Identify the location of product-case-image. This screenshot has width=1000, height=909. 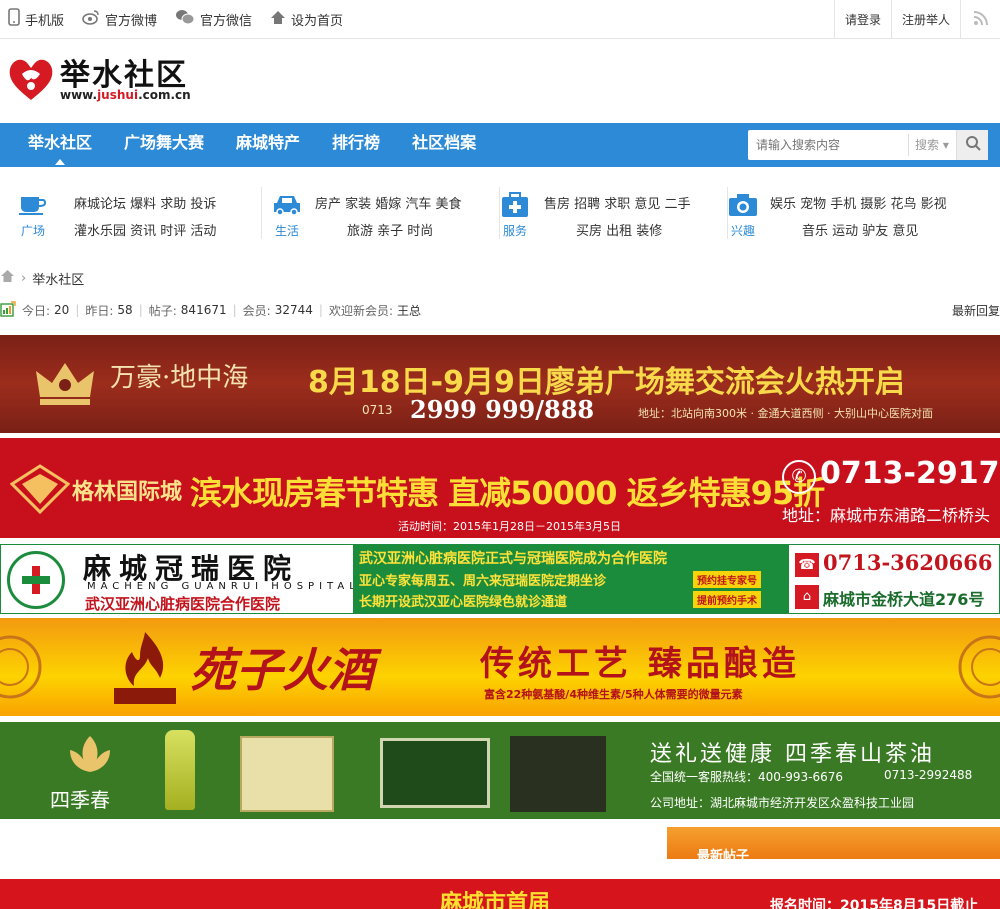
(435, 773).